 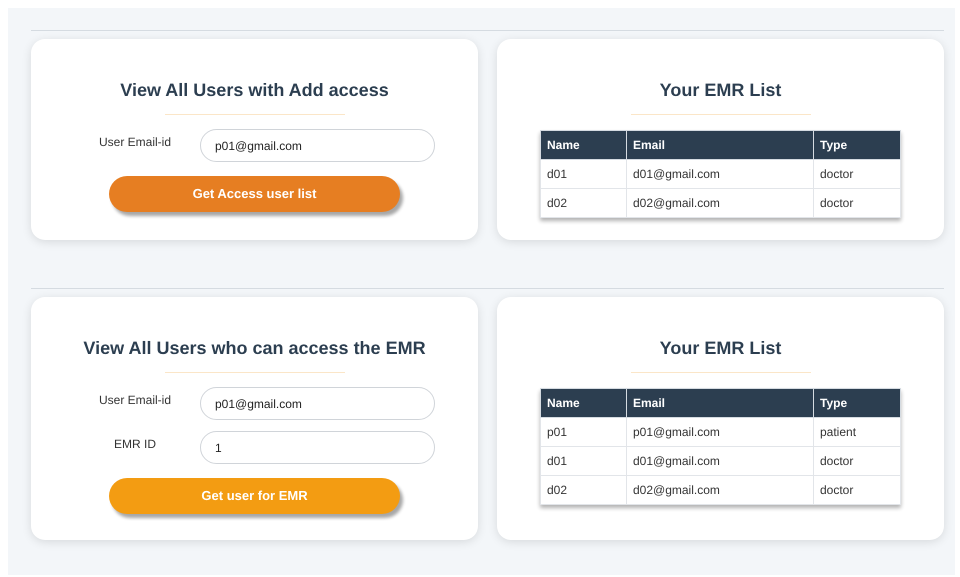 What do you see at coordinates (135, 444) in the screenshot?
I see `field-label: EMR ID` at bounding box center [135, 444].